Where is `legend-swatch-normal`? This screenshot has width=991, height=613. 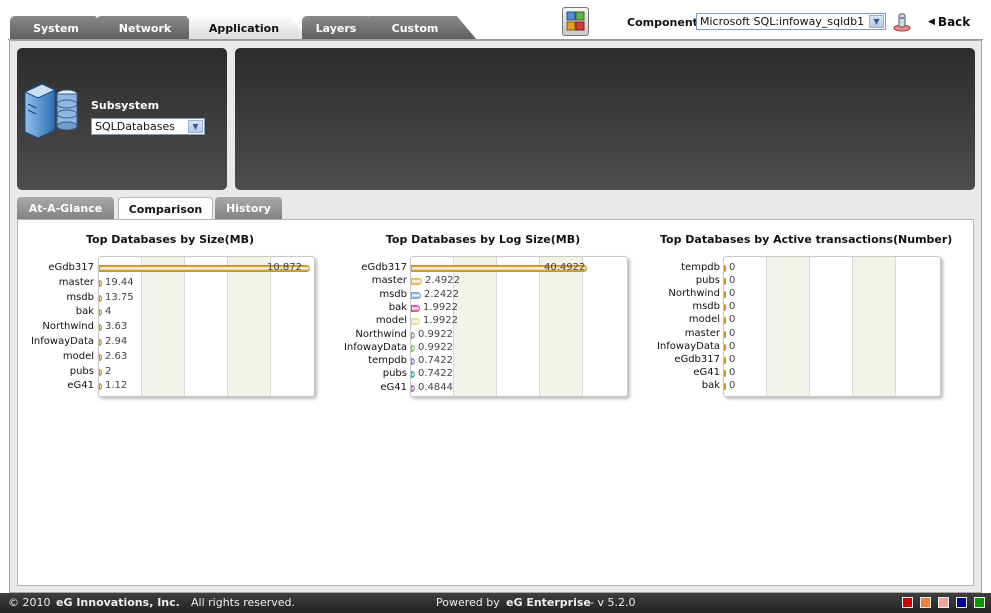
legend-swatch-normal is located at coordinates (979, 602).